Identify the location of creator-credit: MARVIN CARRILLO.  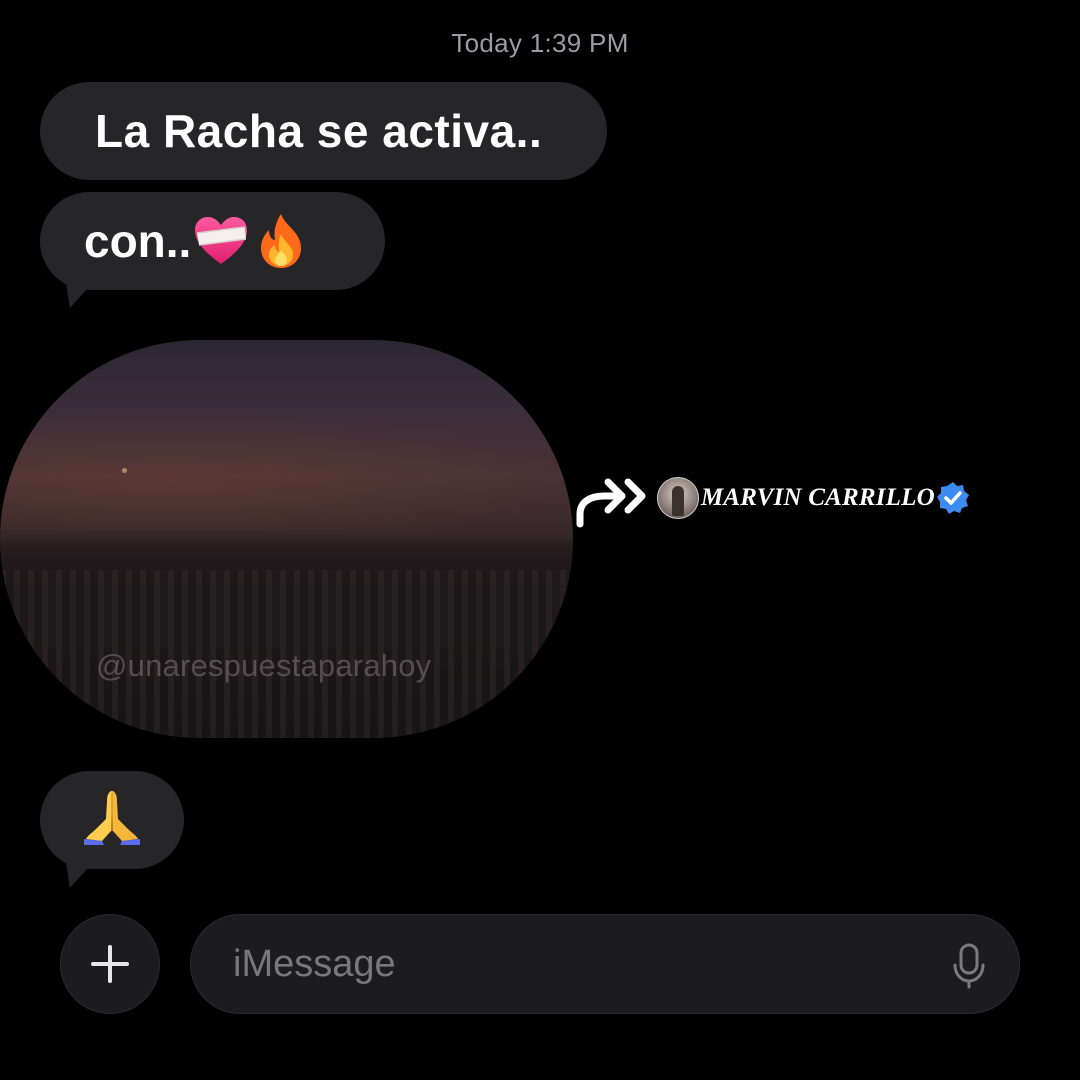
(814, 498).